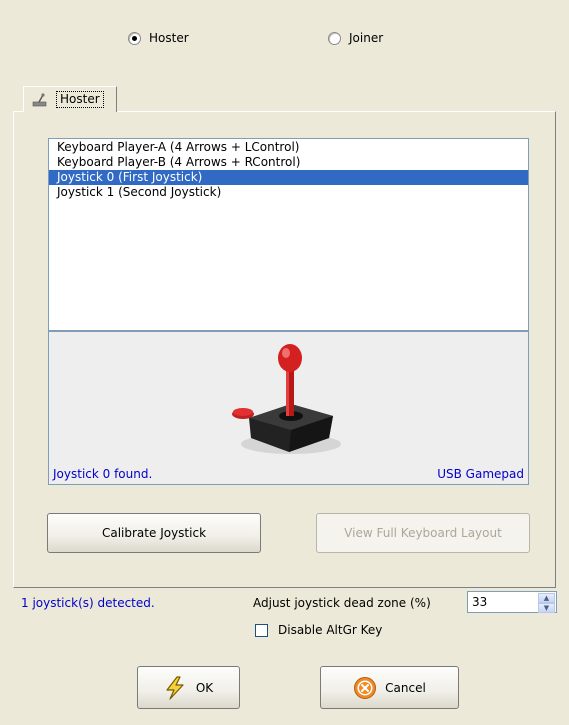 The width and height of the screenshot is (569, 725). What do you see at coordinates (288, 162) in the screenshot?
I see `list-item: Keyboard Player-B (4 Arrows + RControl)` at bounding box center [288, 162].